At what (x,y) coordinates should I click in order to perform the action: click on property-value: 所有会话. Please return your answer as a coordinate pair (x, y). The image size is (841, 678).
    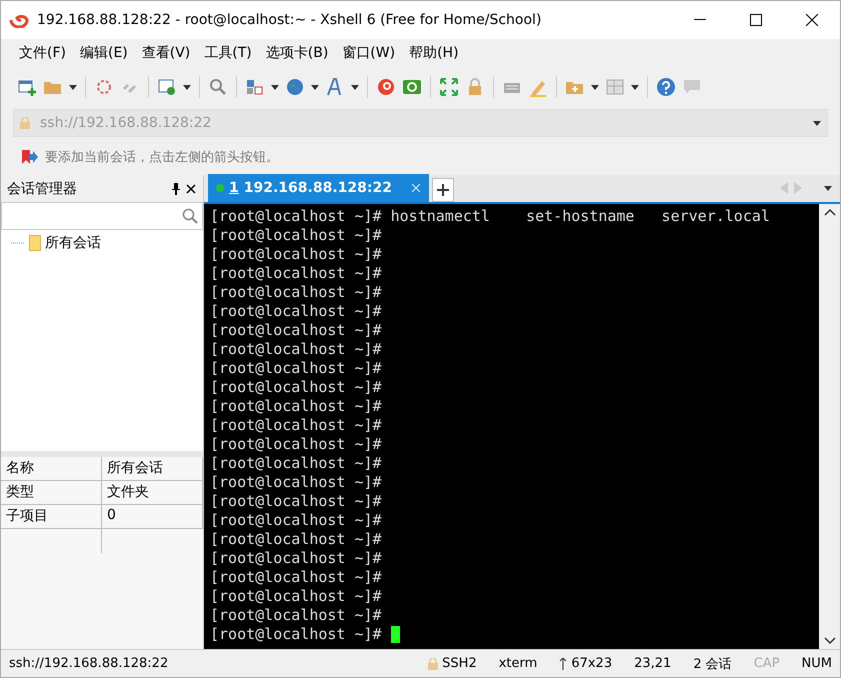
    Looking at the image, I should click on (152, 469).